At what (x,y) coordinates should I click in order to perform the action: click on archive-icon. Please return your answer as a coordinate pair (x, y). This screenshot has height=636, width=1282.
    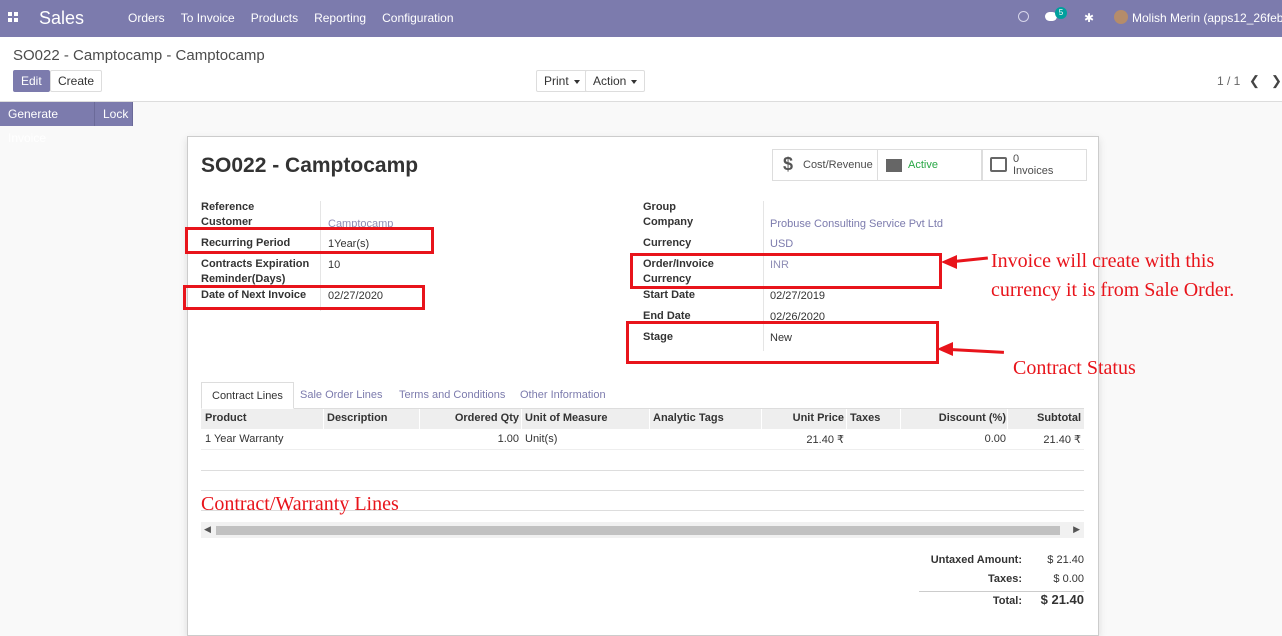
    Looking at the image, I should click on (894, 165).